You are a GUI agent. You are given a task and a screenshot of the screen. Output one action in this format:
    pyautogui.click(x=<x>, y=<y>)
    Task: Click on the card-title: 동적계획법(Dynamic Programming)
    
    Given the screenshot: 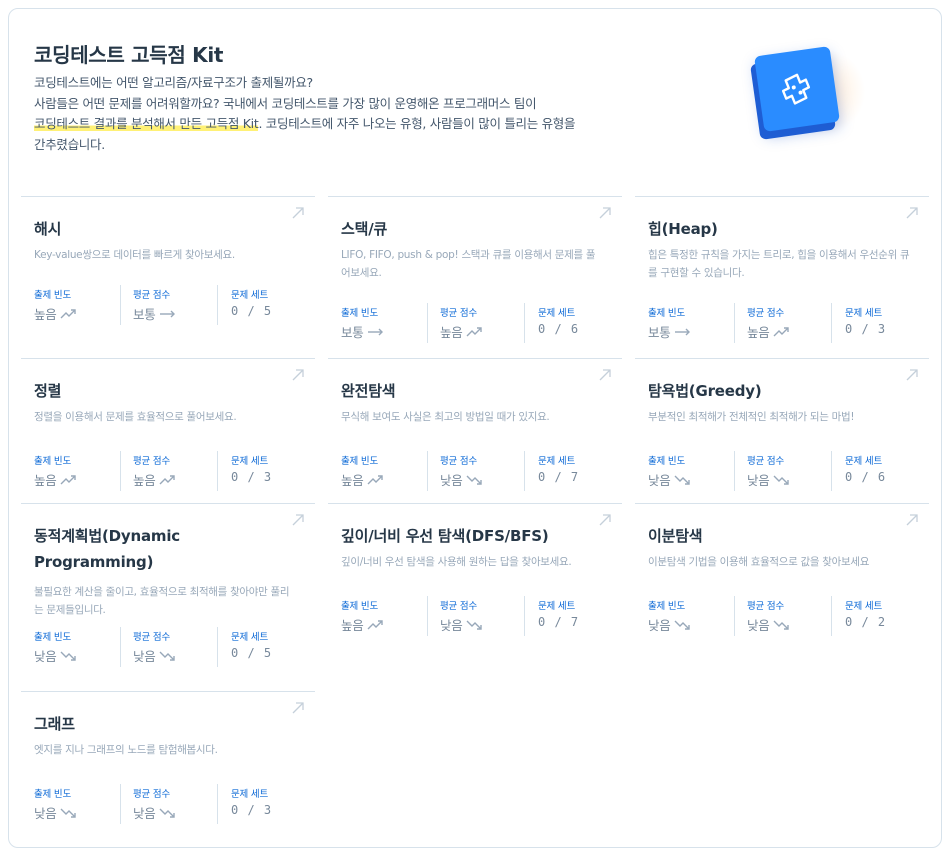 What is the action you would take?
    pyautogui.click(x=164, y=549)
    